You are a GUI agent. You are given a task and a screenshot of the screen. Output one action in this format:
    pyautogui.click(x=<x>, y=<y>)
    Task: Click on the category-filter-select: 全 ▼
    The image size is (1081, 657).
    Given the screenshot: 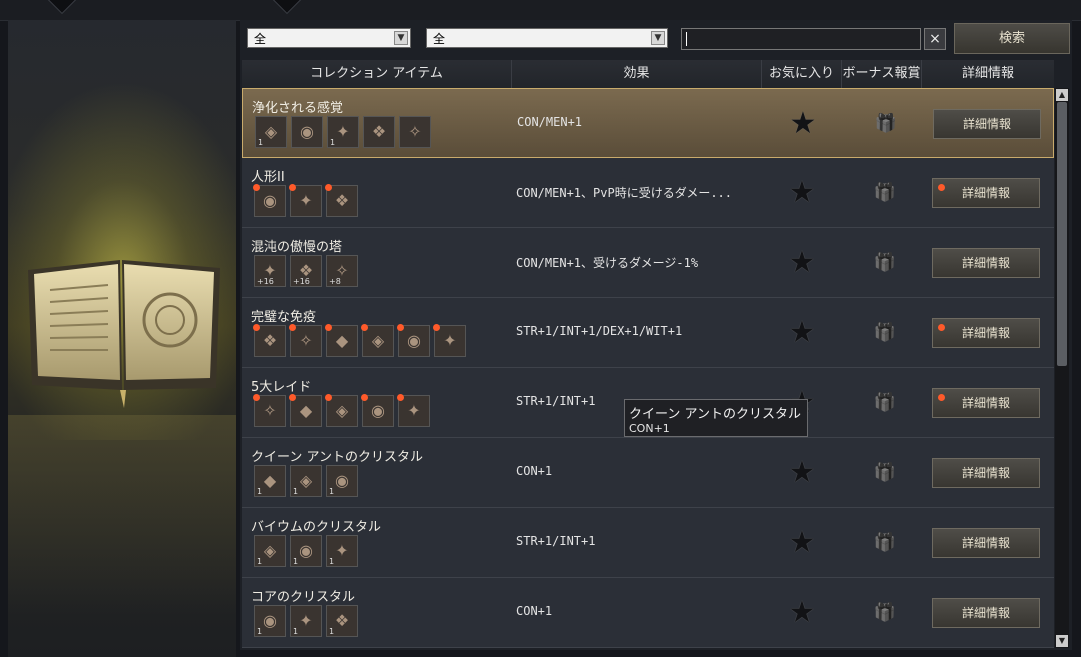 What is the action you would take?
    pyautogui.click(x=329, y=38)
    